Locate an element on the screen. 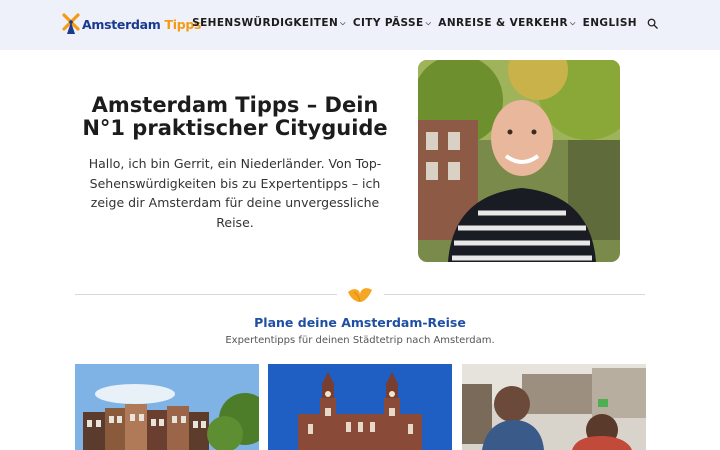  card-rijksmuseum is located at coordinates (360, 407).